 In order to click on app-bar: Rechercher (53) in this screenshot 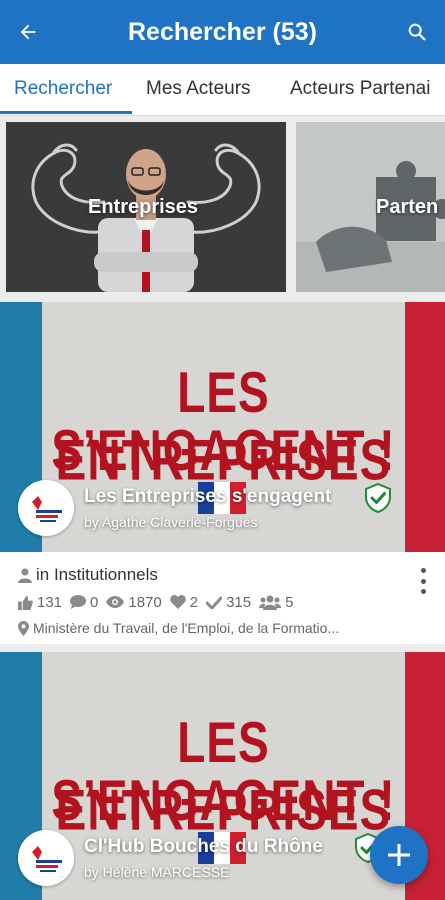, I will do `click(222, 32)`.